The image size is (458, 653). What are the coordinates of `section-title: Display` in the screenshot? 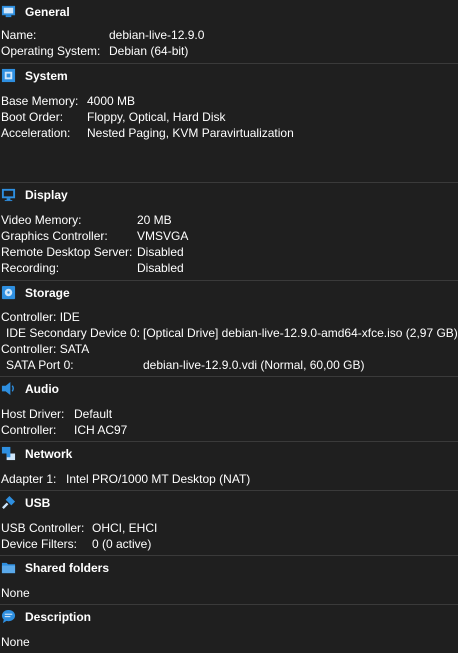 It's located at (46, 195).